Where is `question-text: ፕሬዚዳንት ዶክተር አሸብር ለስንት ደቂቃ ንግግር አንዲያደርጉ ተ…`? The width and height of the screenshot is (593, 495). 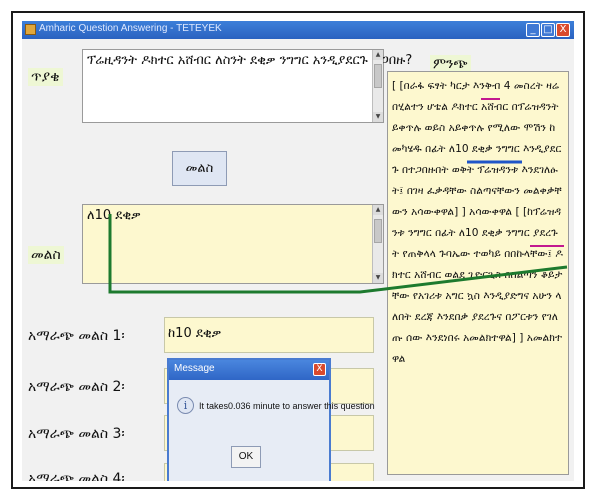
question-text: ፕሬዚዳንት ዶክተር አሸብር ለስንት ደቂቃ ንግግር አንዲያደርጉ ተ… is located at coordinates (250, 60).